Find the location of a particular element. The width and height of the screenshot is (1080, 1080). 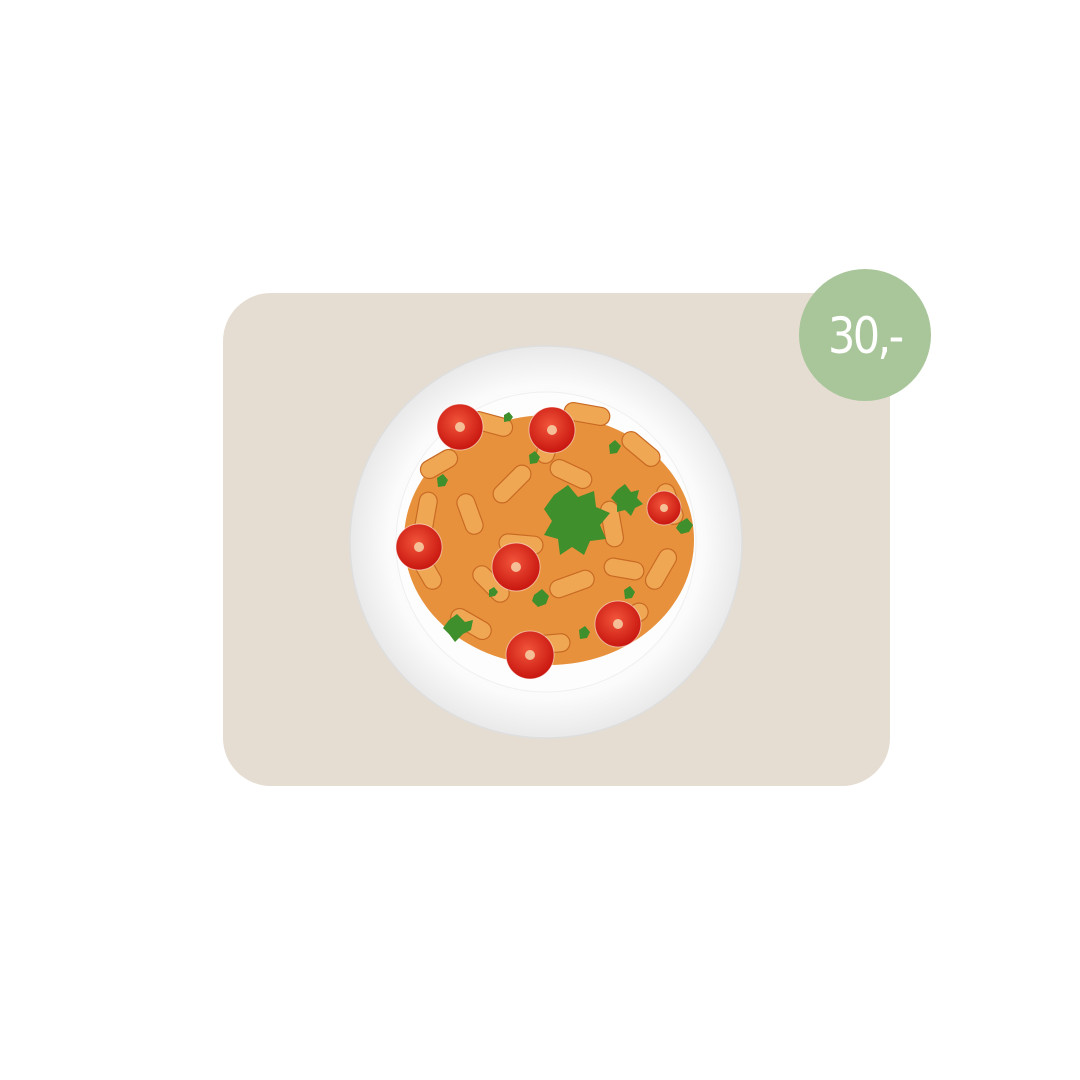

price-label: 30,- is located at coordinates (866, 336).